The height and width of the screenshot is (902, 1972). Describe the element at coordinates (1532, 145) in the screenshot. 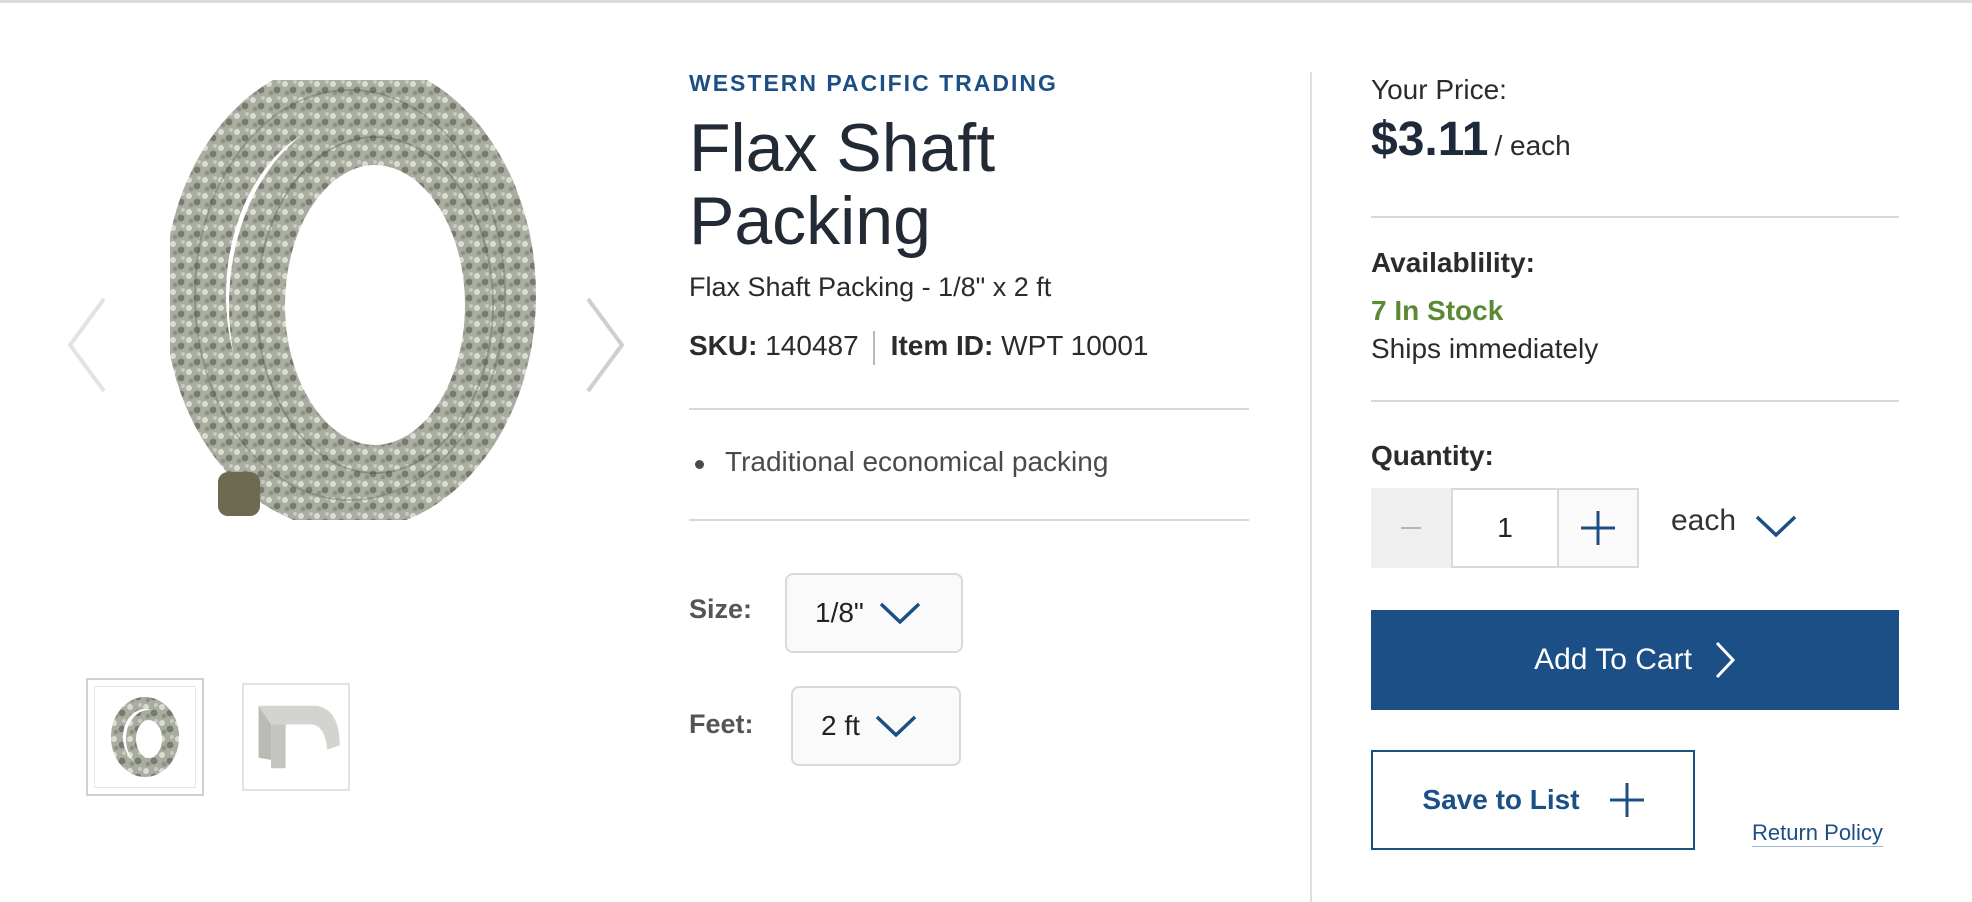

I see `price-unit: / each` at that location.